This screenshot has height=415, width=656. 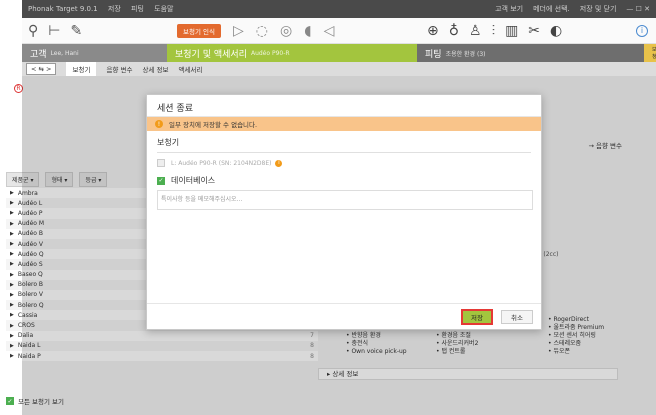 What do you see at coordinates (556, 31) in the screenshot?
I see `feedback-icon: ◐` at bounding box center [556, 31].